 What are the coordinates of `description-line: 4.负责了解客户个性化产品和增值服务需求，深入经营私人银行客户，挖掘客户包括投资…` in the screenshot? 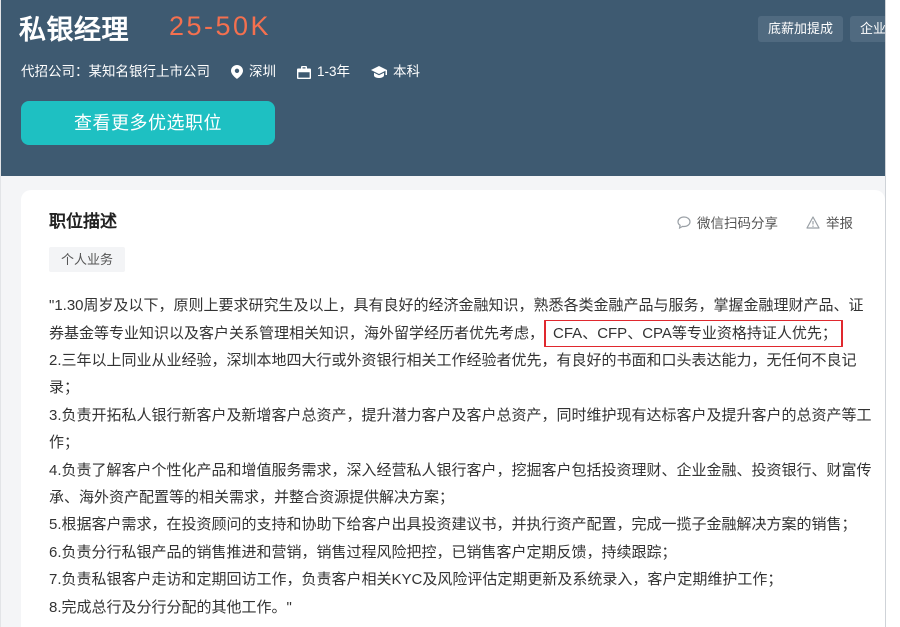 It's located at (460, 470).